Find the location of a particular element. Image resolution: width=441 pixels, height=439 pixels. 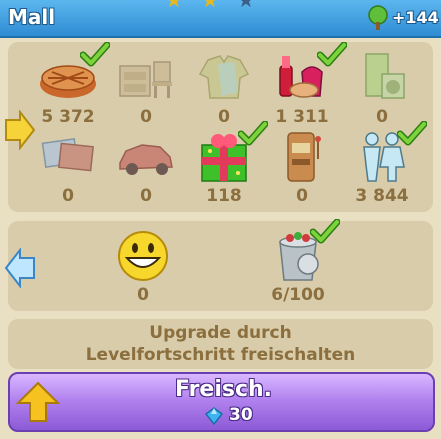

goods-value: 5 372 is located at coordinates (68, 117).